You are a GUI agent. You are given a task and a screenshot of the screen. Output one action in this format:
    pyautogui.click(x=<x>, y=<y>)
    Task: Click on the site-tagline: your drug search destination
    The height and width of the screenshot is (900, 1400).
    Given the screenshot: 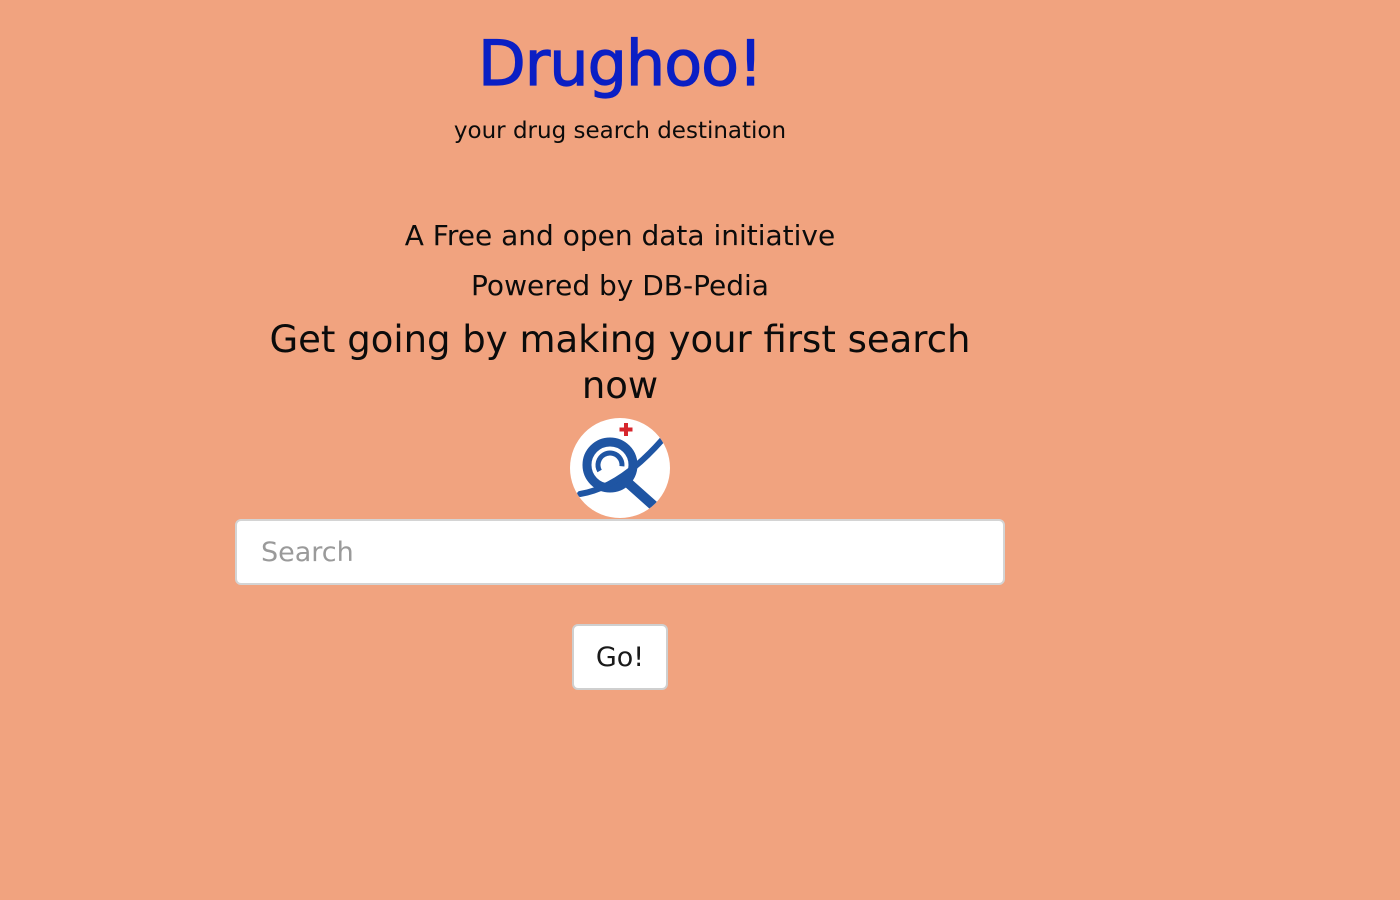 What is the action you would take?
    pyautogui.click(x=620, y=131)
    